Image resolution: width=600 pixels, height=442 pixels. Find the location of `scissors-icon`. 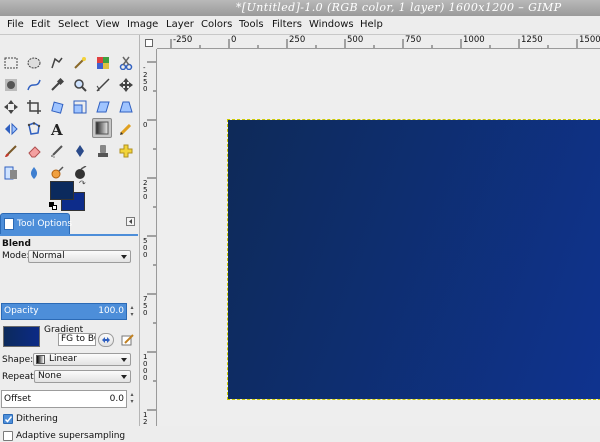

scissors-icon is located at coordinates (126, 63).